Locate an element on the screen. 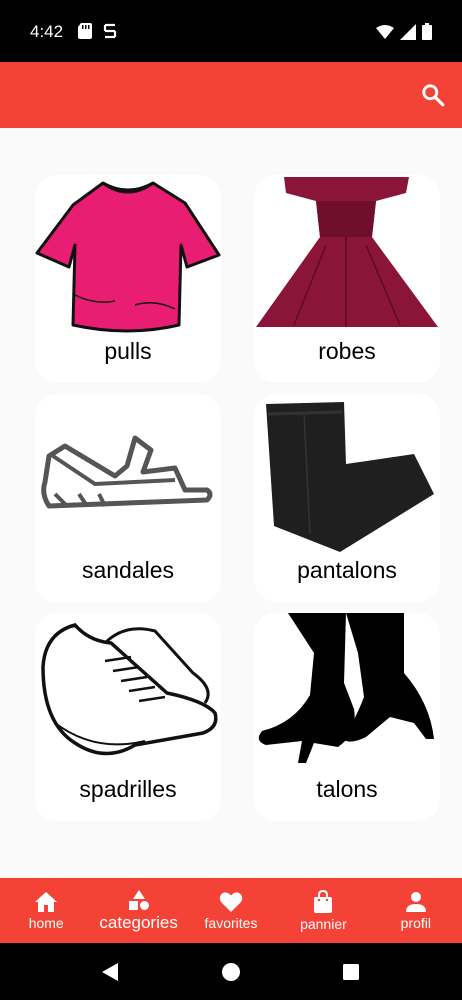 The width and height of the screenshot is (462, 1000). sync-icon is located at coordinates (110, 31).